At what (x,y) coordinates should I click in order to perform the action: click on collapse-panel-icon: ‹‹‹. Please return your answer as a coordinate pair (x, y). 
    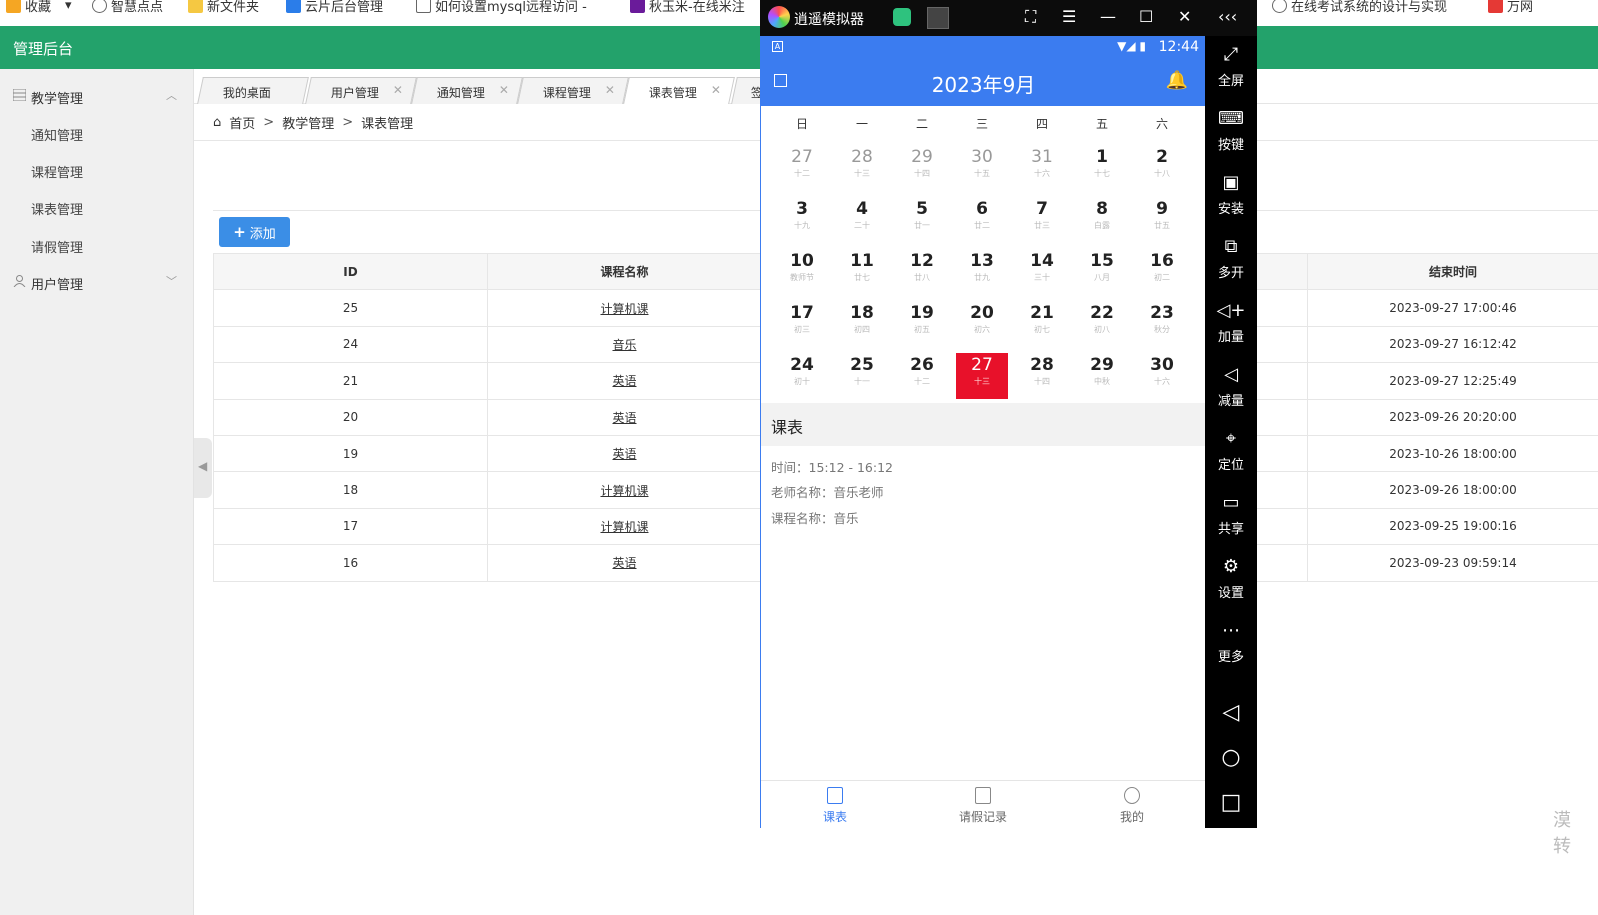
    Looking at the image, I should click on (1227, 16).